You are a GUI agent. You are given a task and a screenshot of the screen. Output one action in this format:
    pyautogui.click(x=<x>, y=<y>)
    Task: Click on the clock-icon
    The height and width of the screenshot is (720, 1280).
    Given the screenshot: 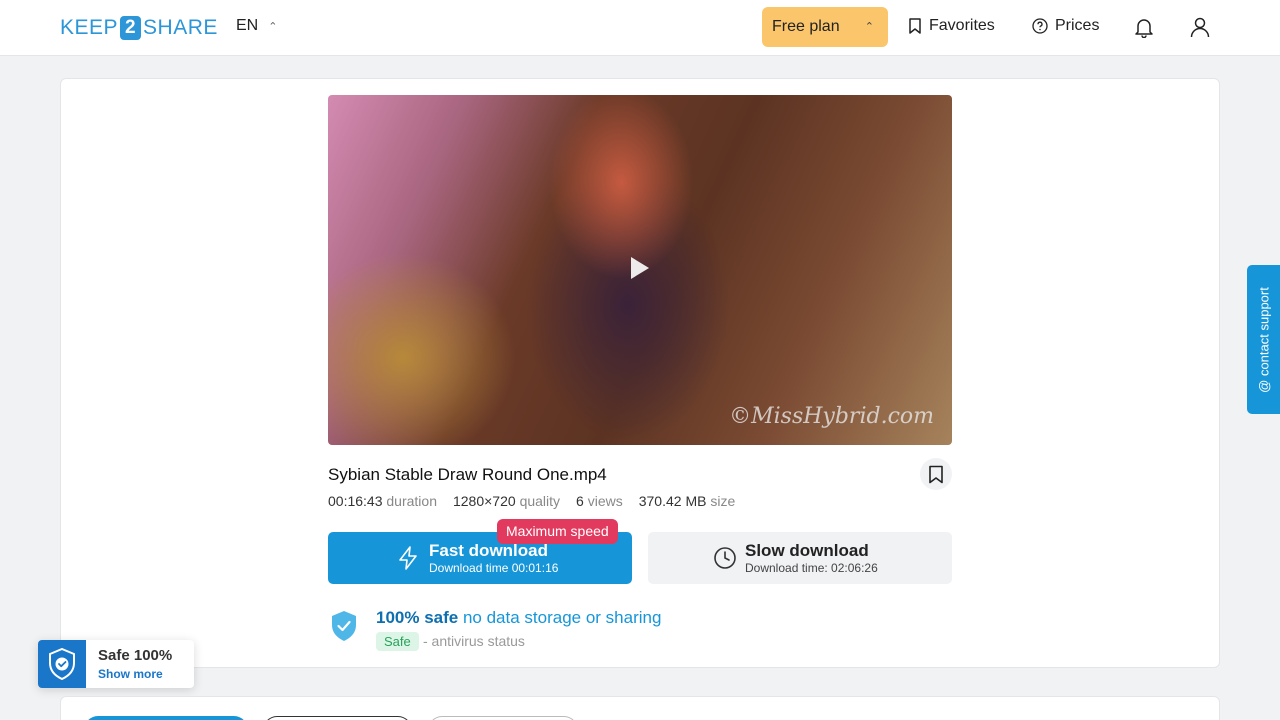 What is the action you would take?
    pyautogui.click(x=725, y=558)
    